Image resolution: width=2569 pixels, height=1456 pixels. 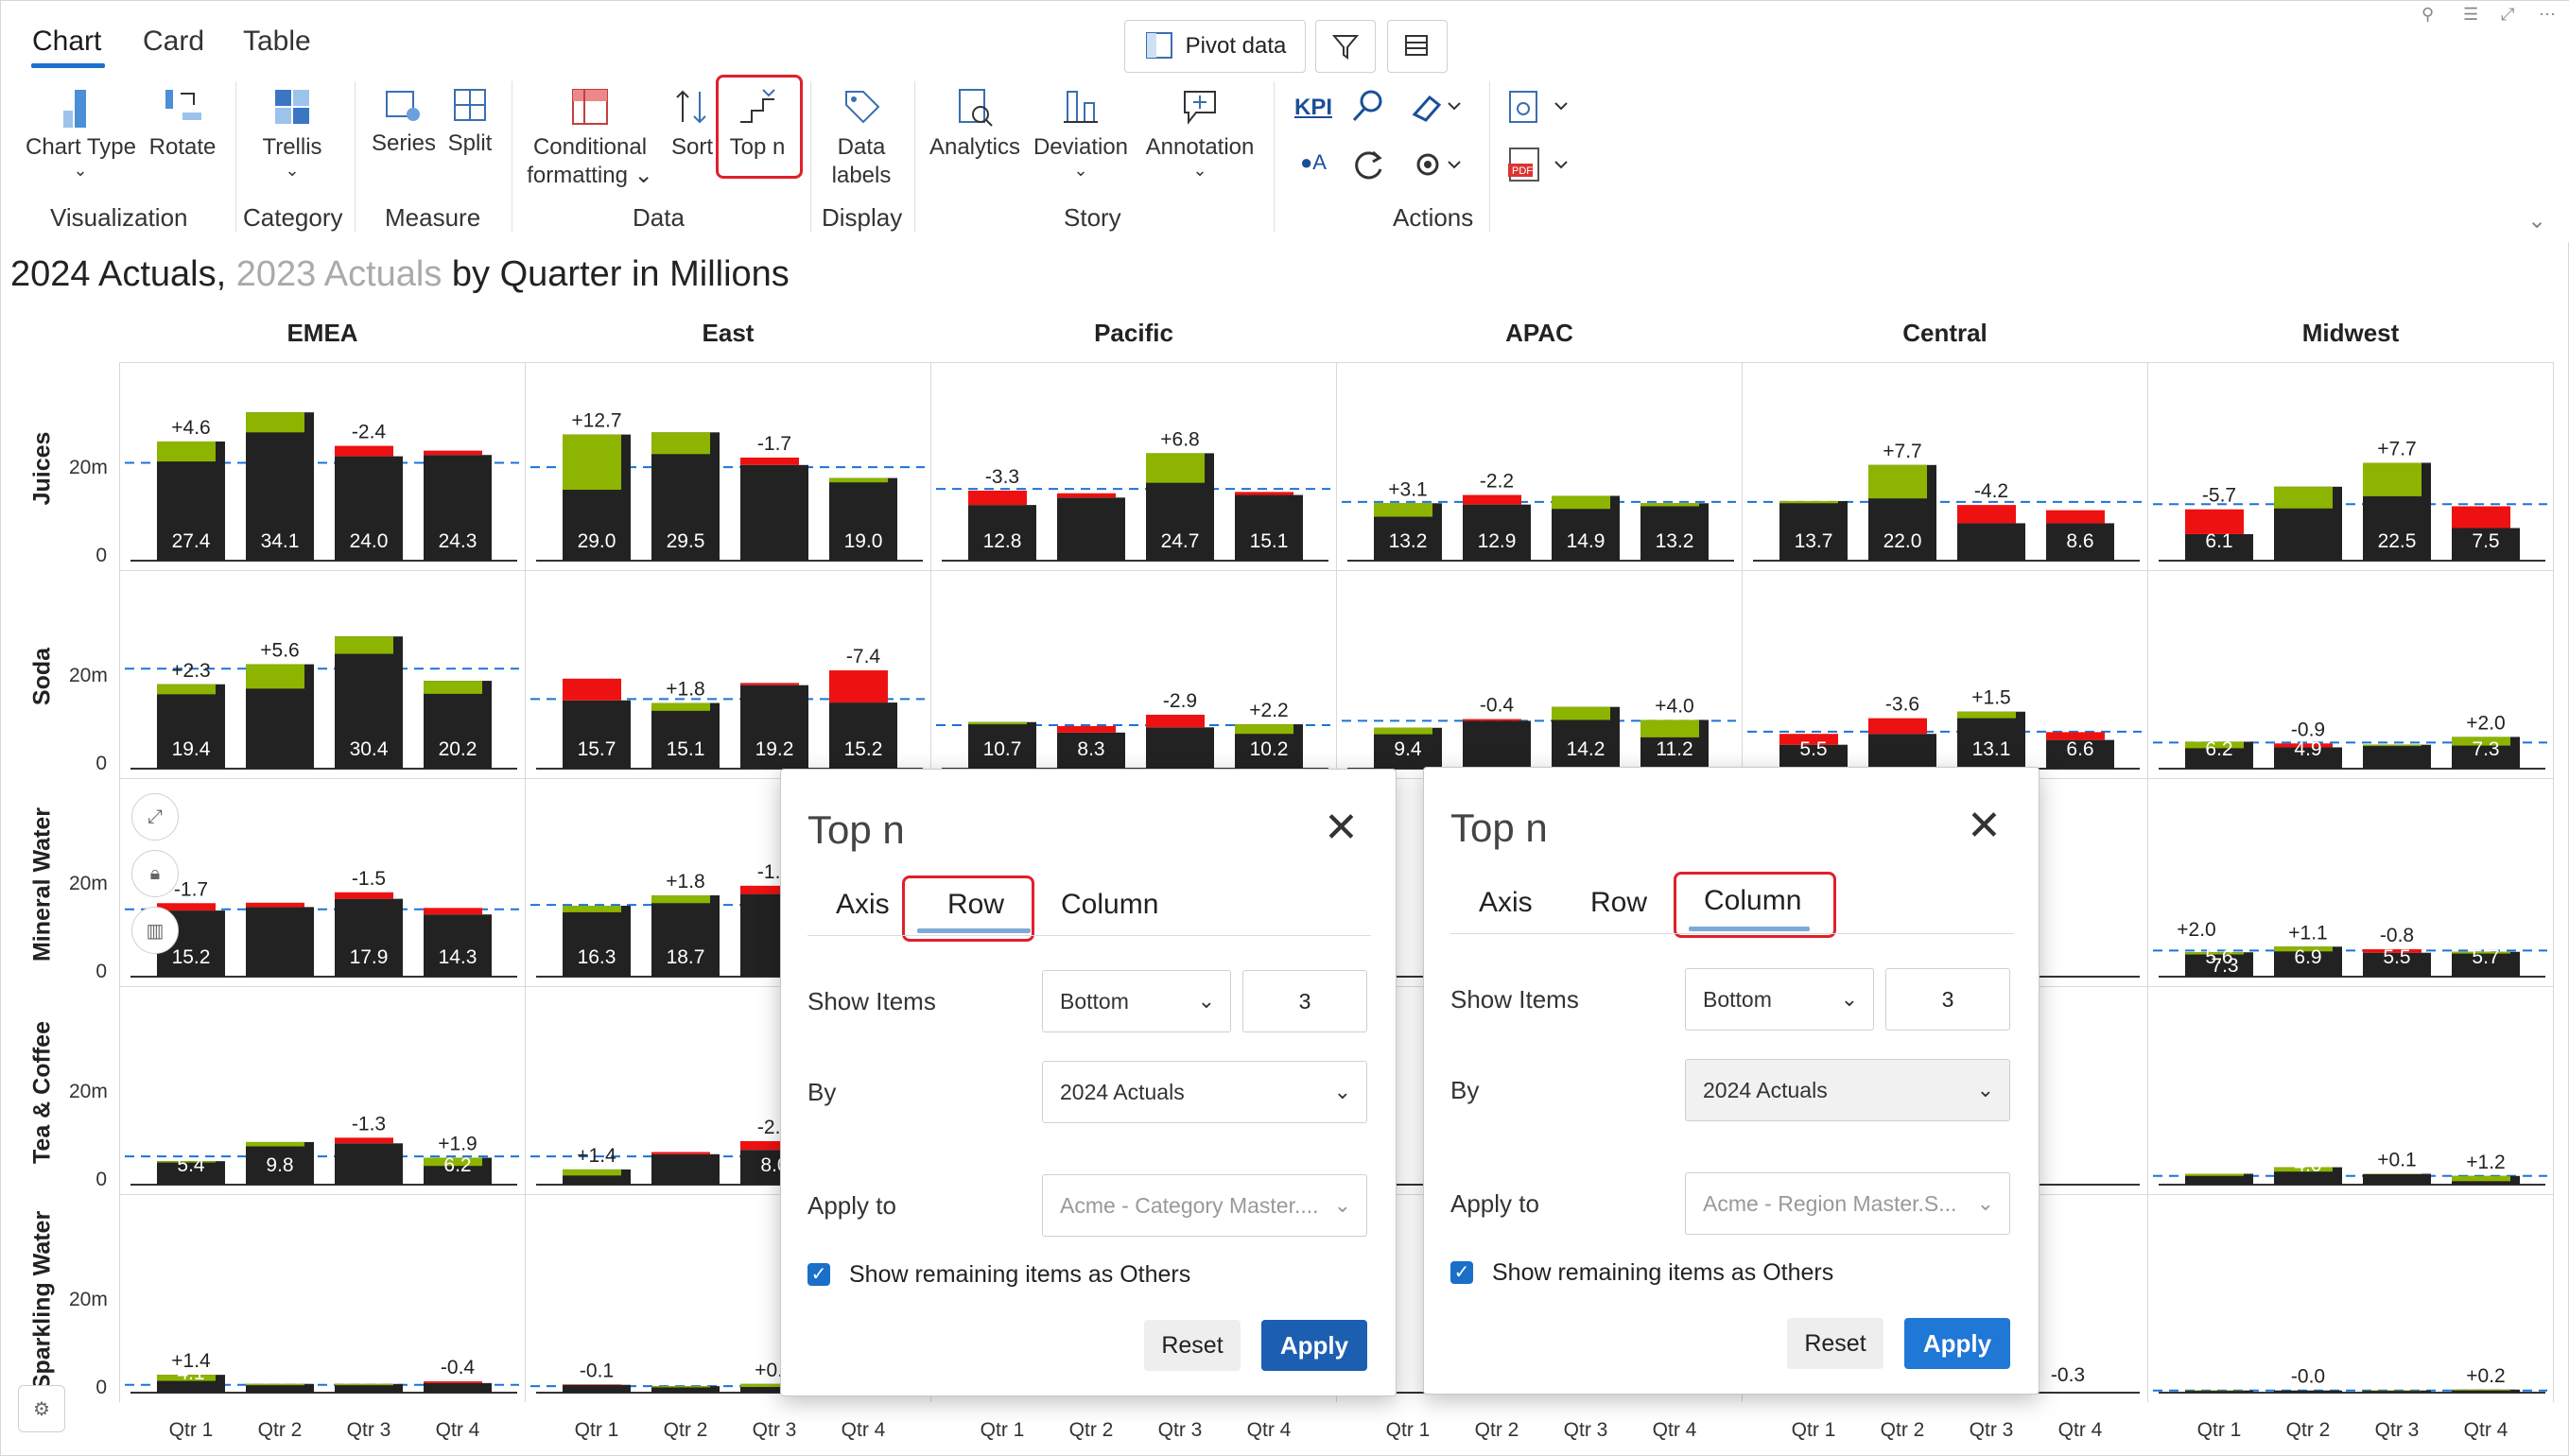 What do you see at coordinates (279, 1165) in the screenshot?
I see `value-label: 9.8` at bounding box center [279, 1165].